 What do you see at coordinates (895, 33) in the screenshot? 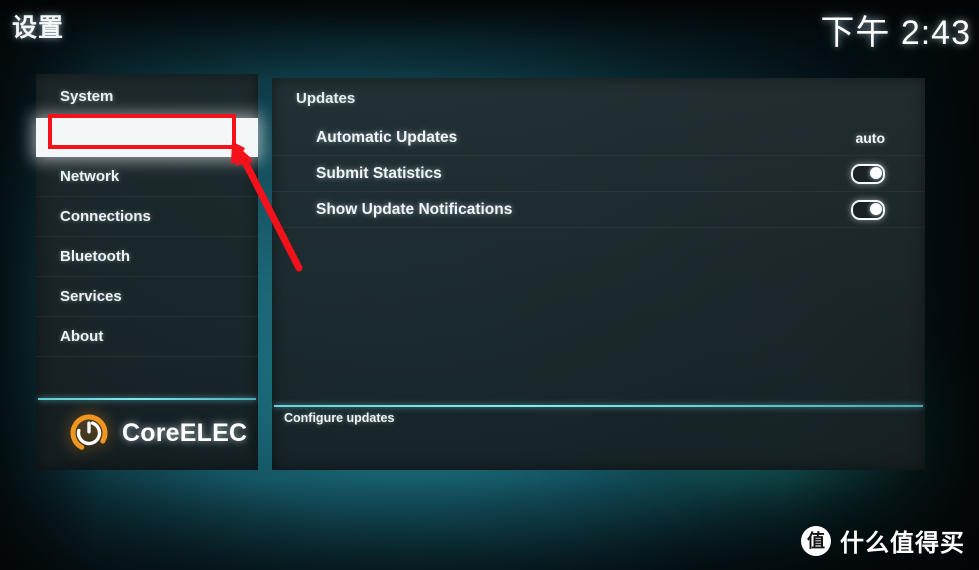
I see `system-clock: 下午 2:43` at bounding box center [895, 33].